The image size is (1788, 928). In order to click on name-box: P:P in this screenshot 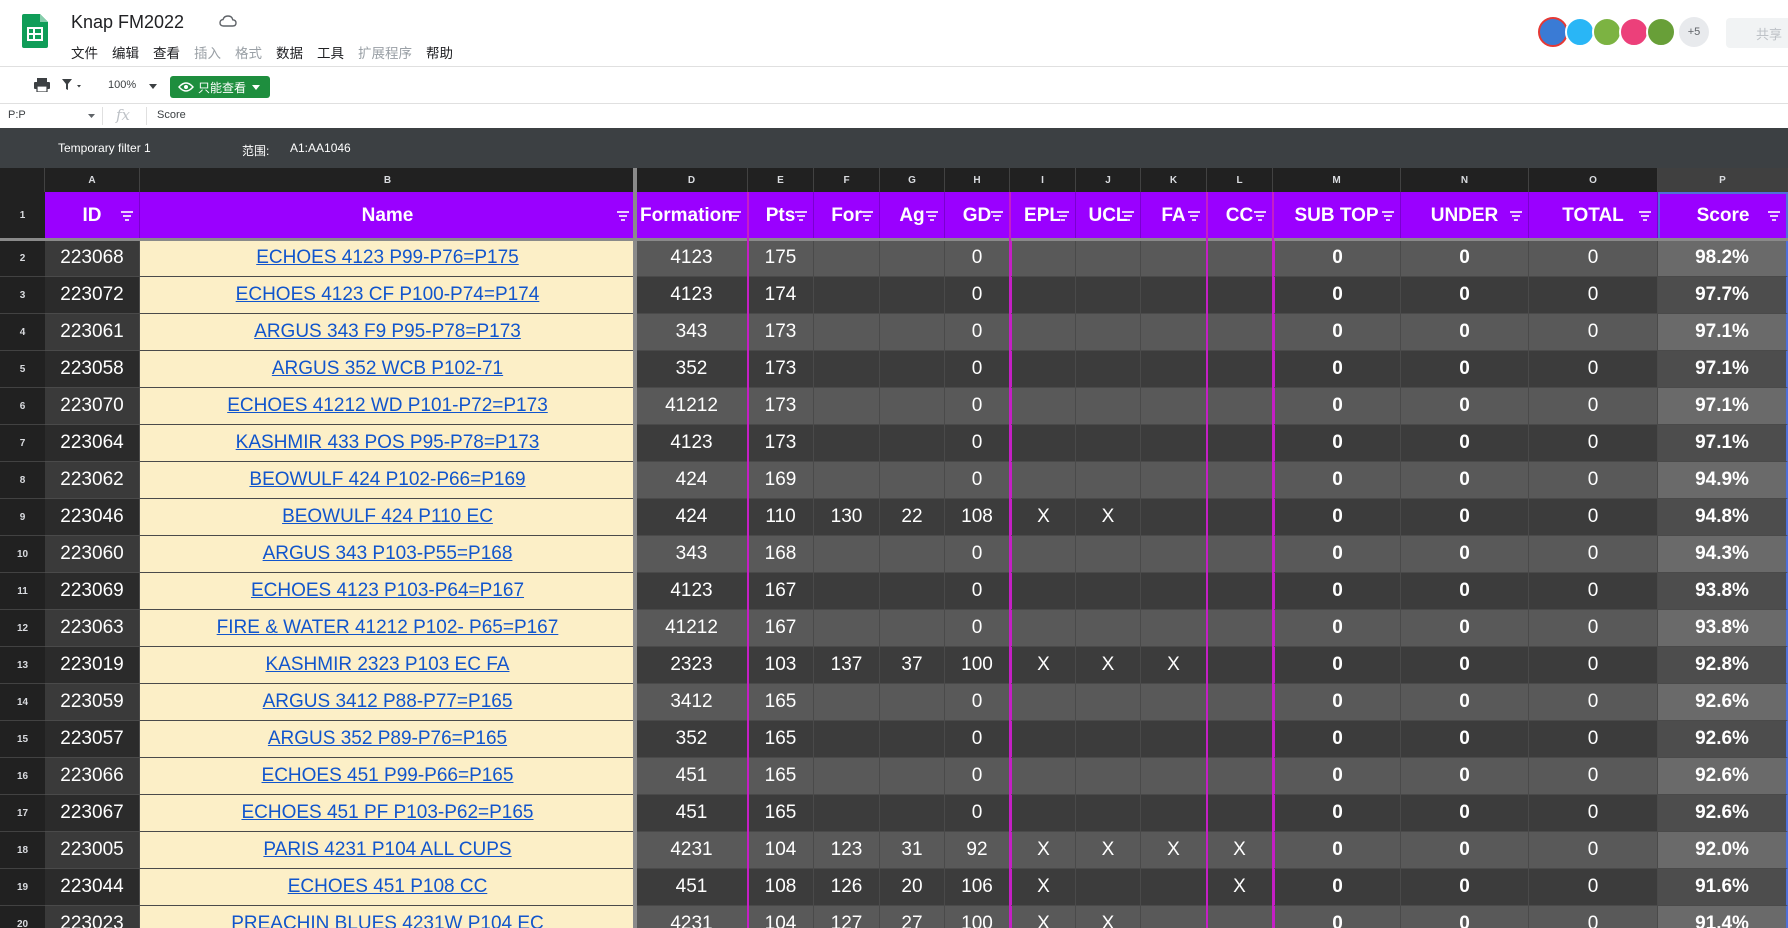, I will do `click(17, 115)`.